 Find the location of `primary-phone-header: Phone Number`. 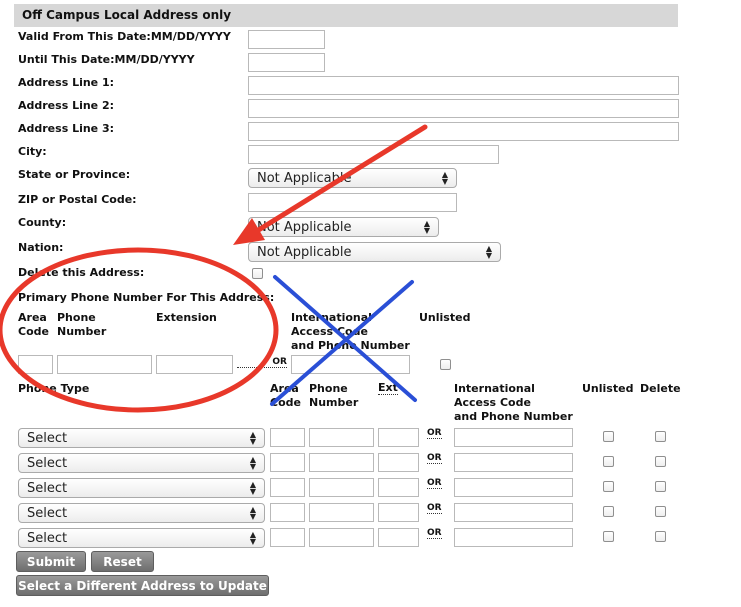

primary-phone-header: Phone Number is located at coordinates (81, 325).